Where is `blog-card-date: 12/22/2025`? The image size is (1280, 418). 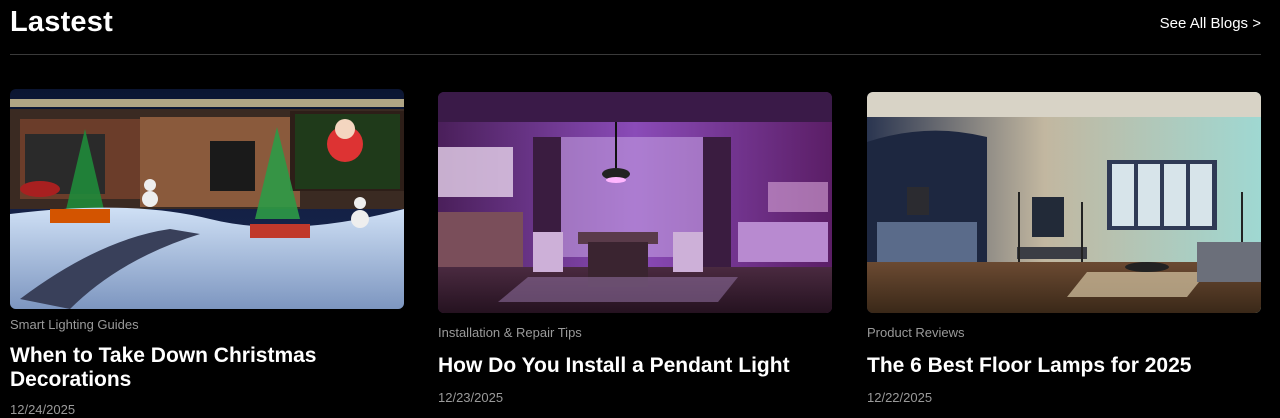 blog-card-date: 12/22/2025 is located at coordinates (900, 397).